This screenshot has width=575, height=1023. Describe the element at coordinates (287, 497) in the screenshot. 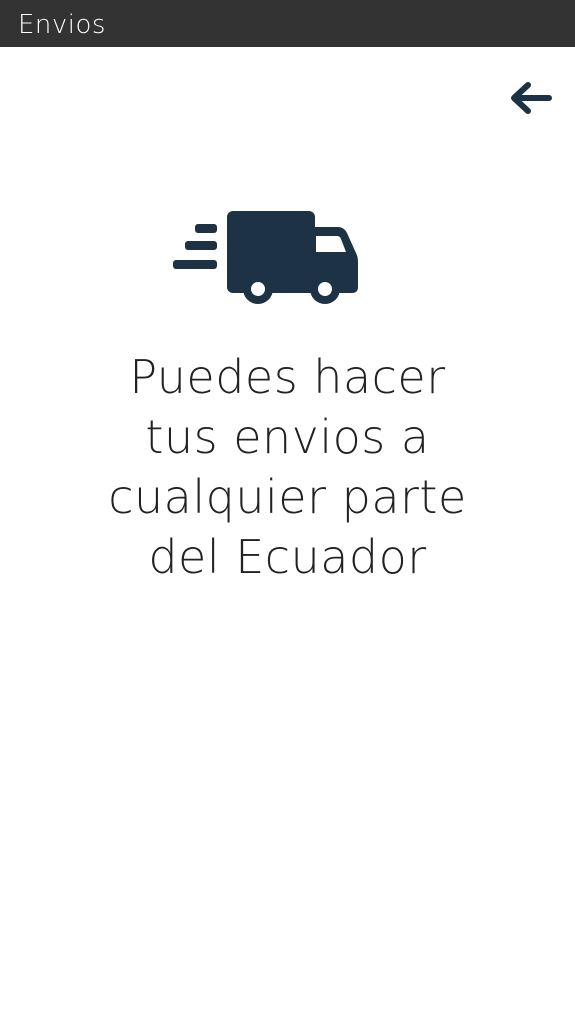

I see `message-line: cualquier parte` at that location.